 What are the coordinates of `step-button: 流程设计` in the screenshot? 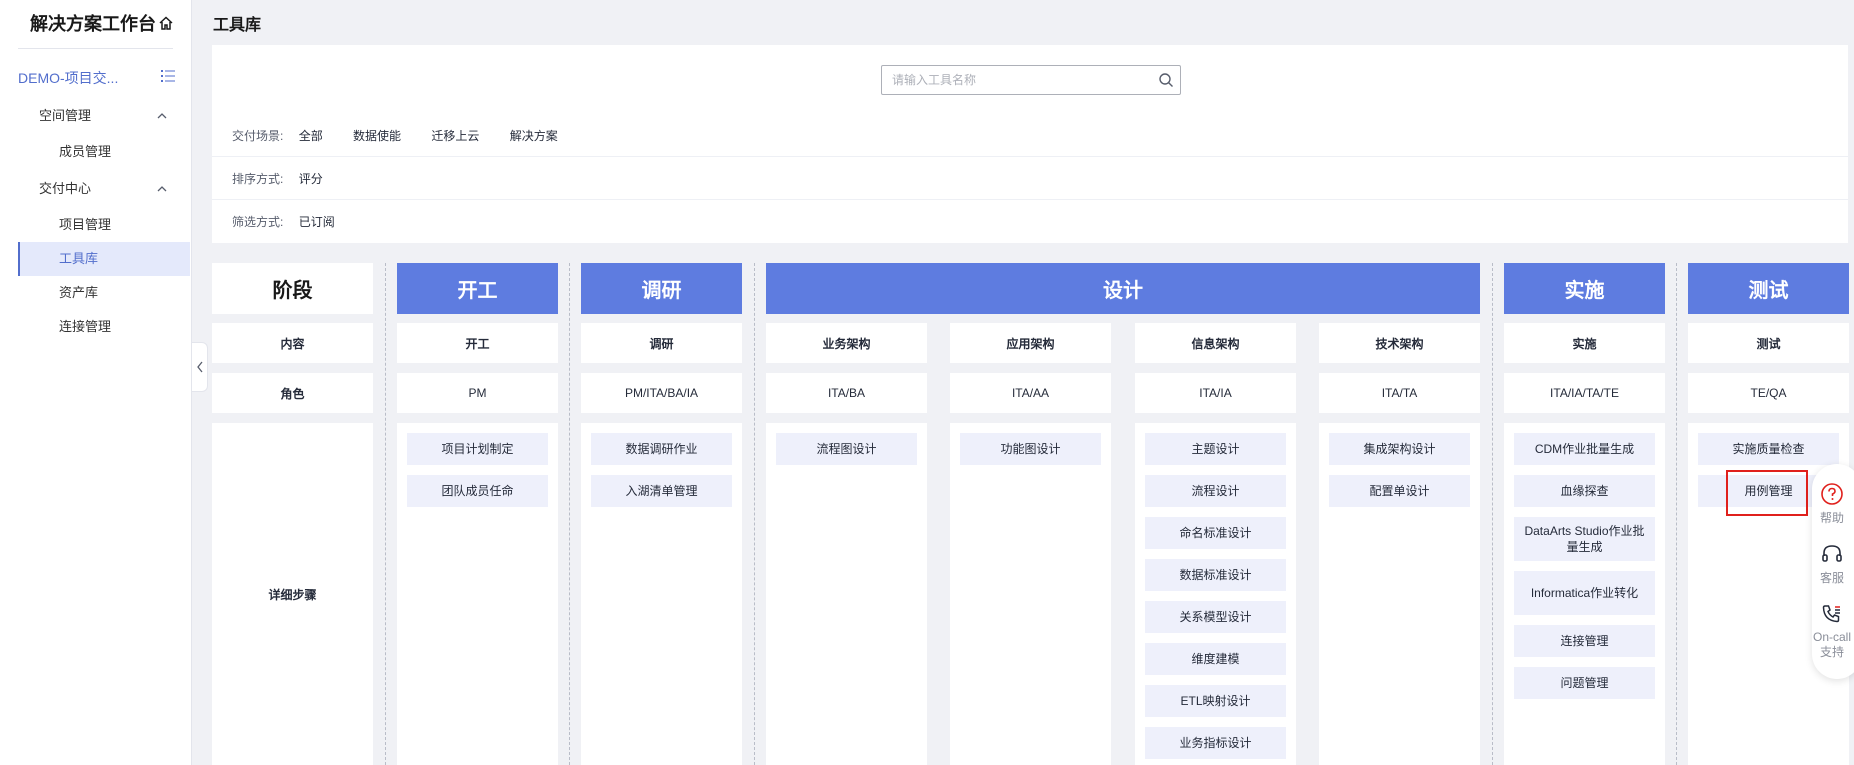 It's located at (1215, 491).